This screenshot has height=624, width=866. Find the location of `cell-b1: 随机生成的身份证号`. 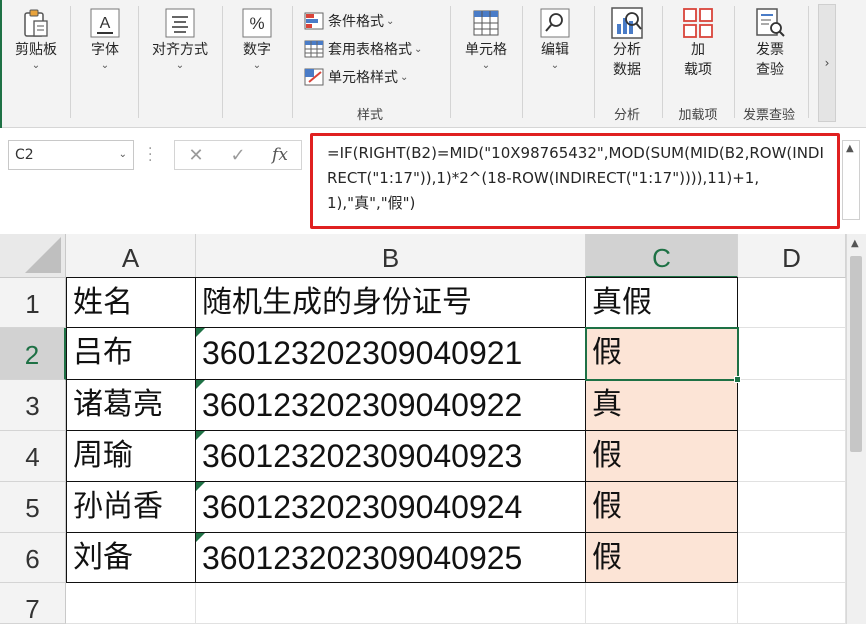

cell-b1: 随机生成的身份证号 is located at coordinates (391, 302).